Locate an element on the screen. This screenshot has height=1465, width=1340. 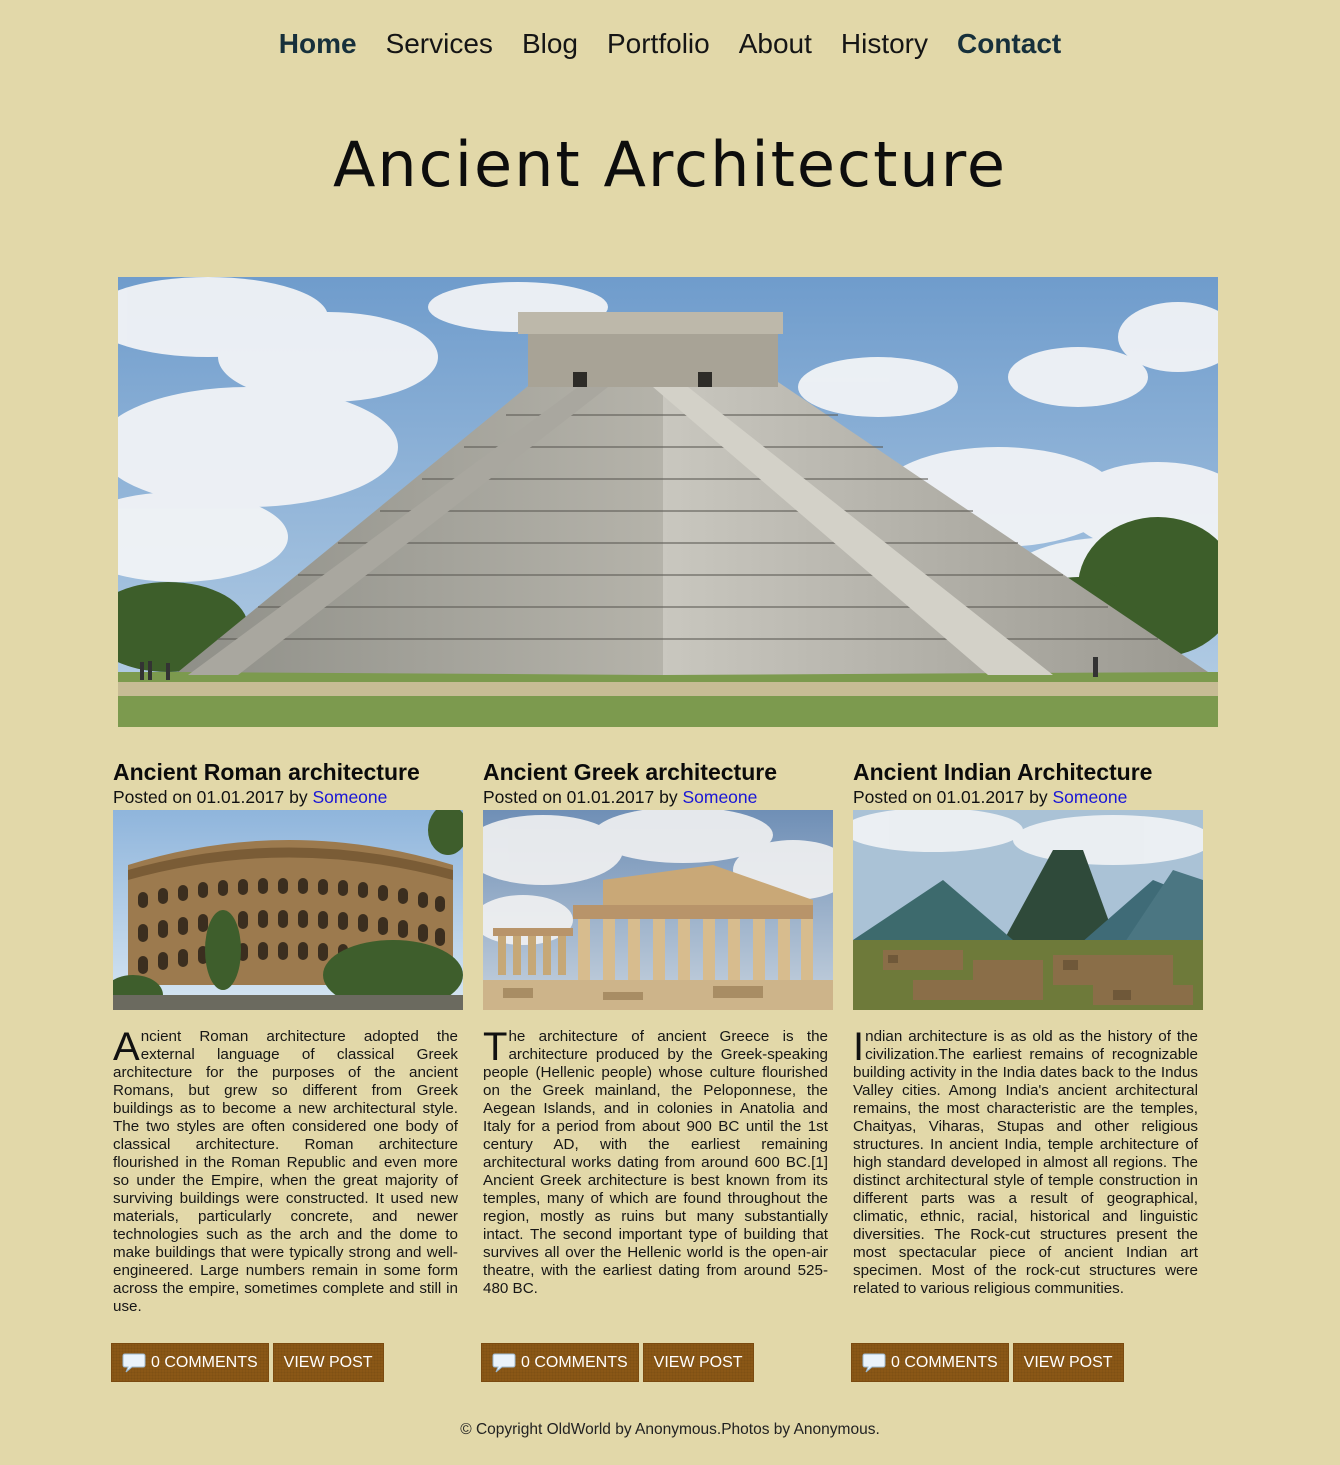
post-title: Ancient Greek architecture is located at coordinates (658, 772).